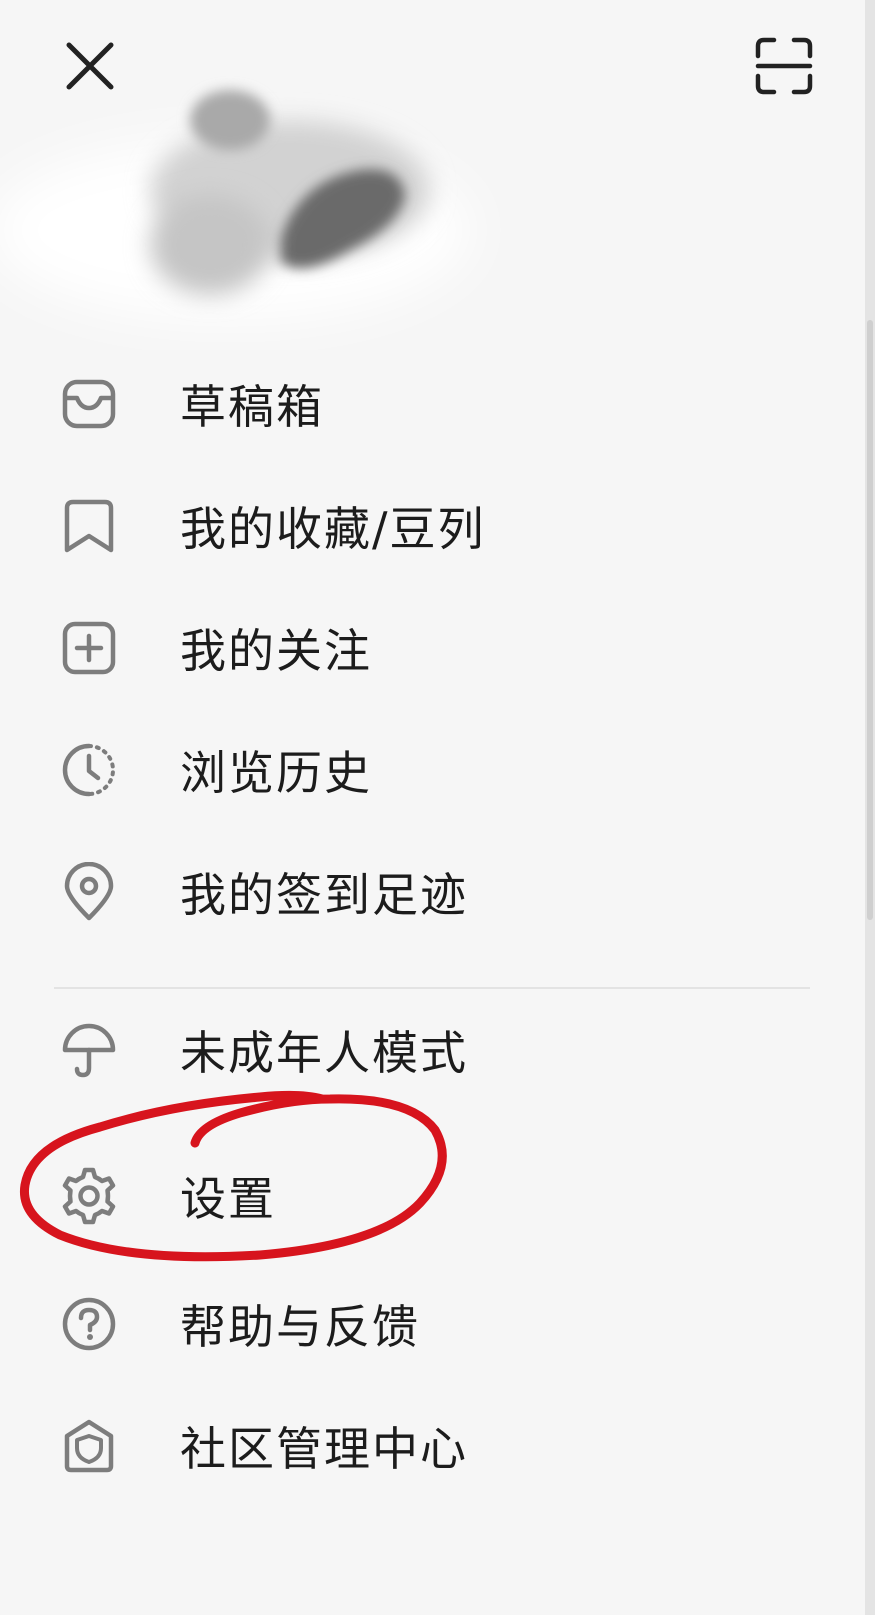  I want to click on menu-item-label: 浏览历史, so click(276, 773).